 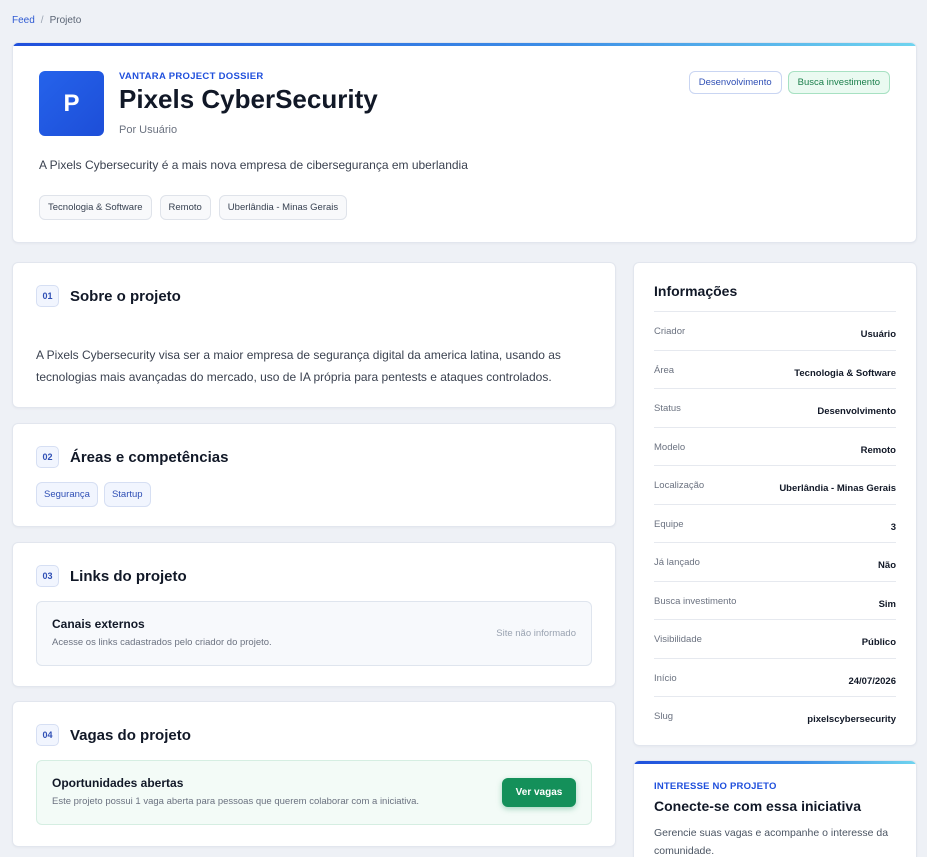 What do you see at coordinates (878, 450) in the screenshot?
I see `info-value: Remoto` at bounding box center [878, 450].